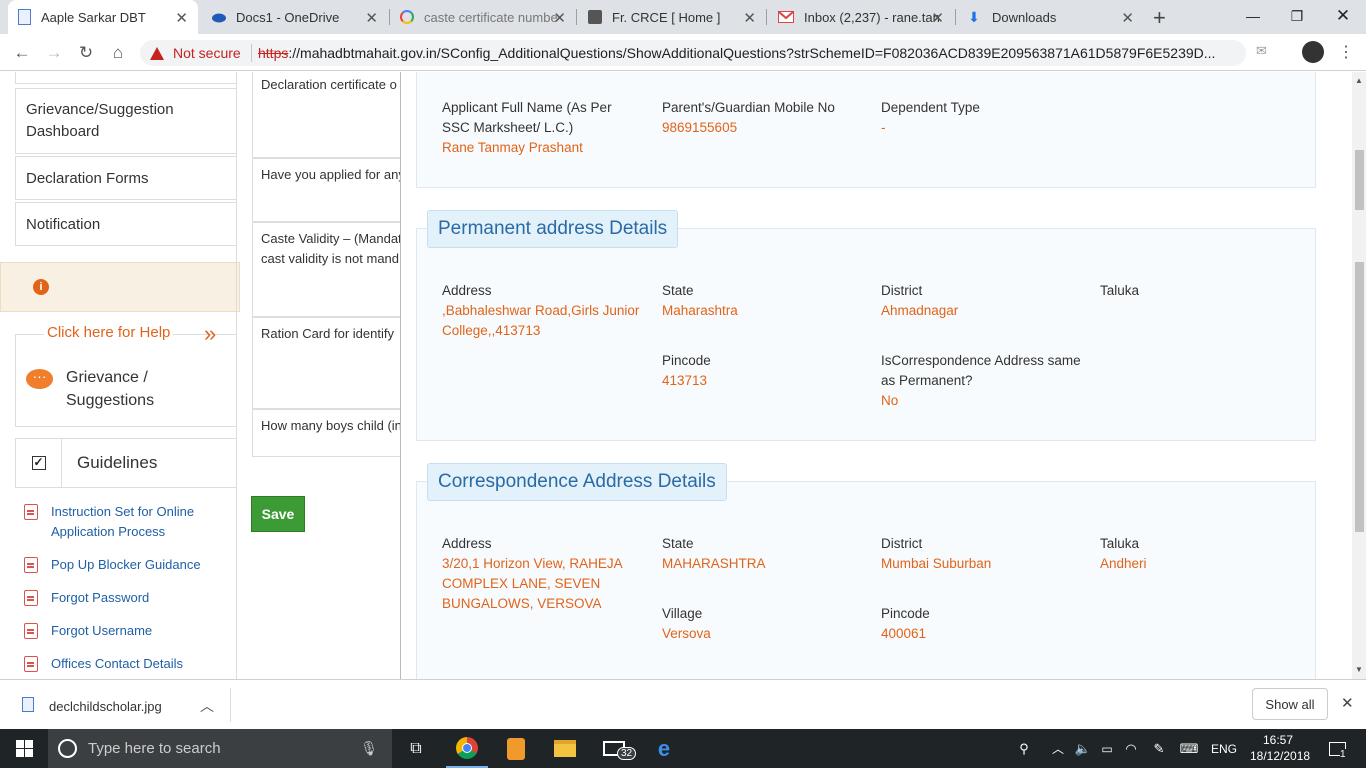 The image size is (1366, 768). What do you see at coordinates (210, 334) in the screenshot?
I see `double-chevron-right-icon: »` at bounding box center [210, 334].